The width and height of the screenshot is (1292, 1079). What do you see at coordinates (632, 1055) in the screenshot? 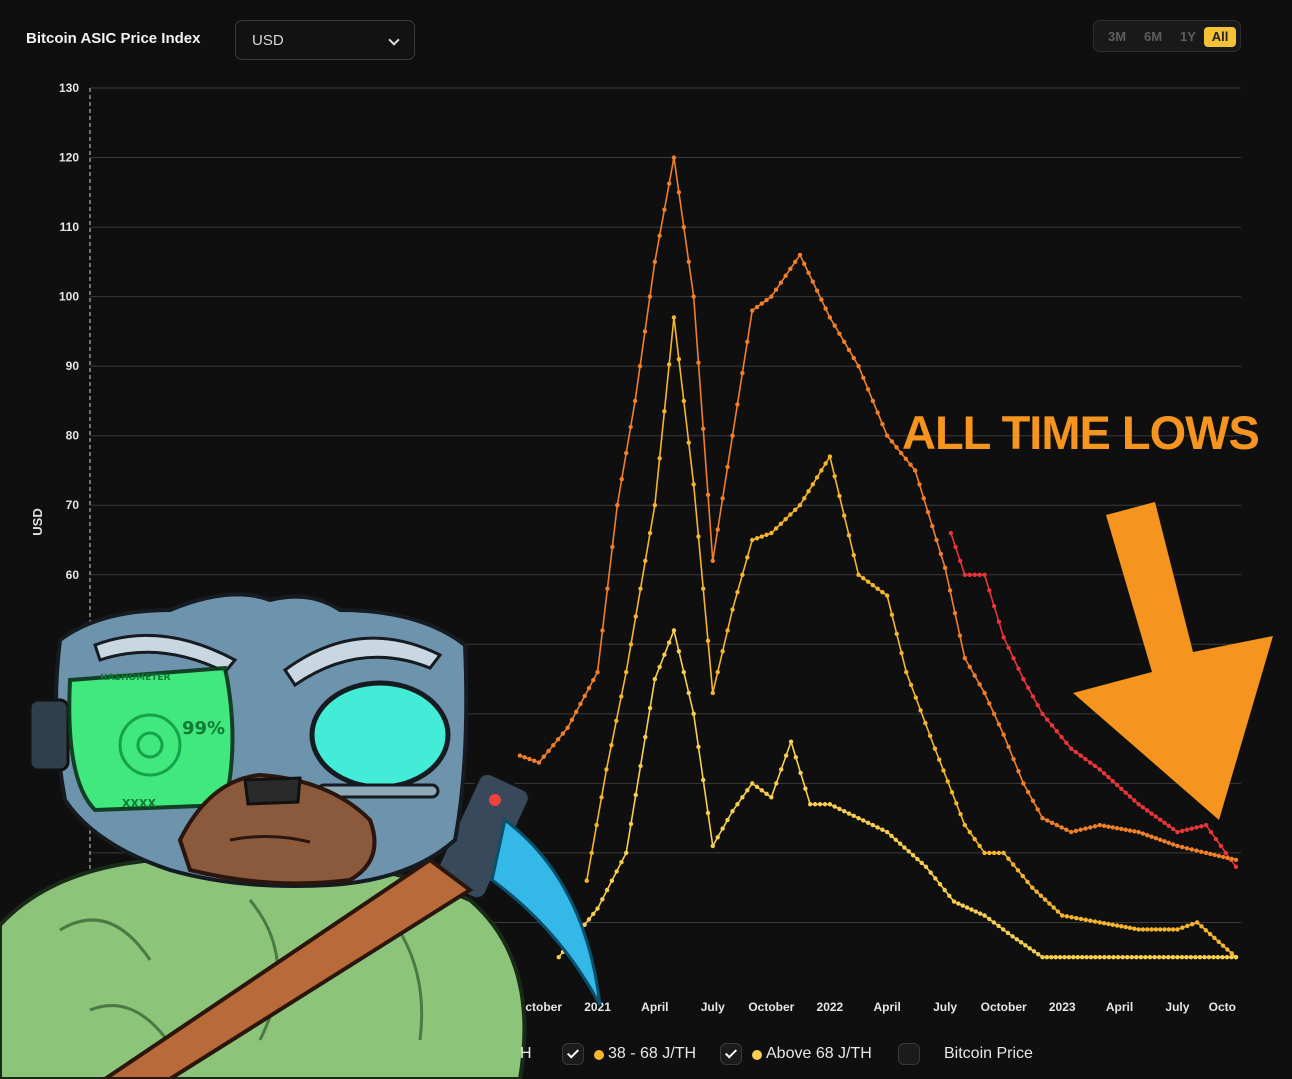
I see `legend-item-38-68: 38 - 68 J/TH` at bounding box center [632, 1055].